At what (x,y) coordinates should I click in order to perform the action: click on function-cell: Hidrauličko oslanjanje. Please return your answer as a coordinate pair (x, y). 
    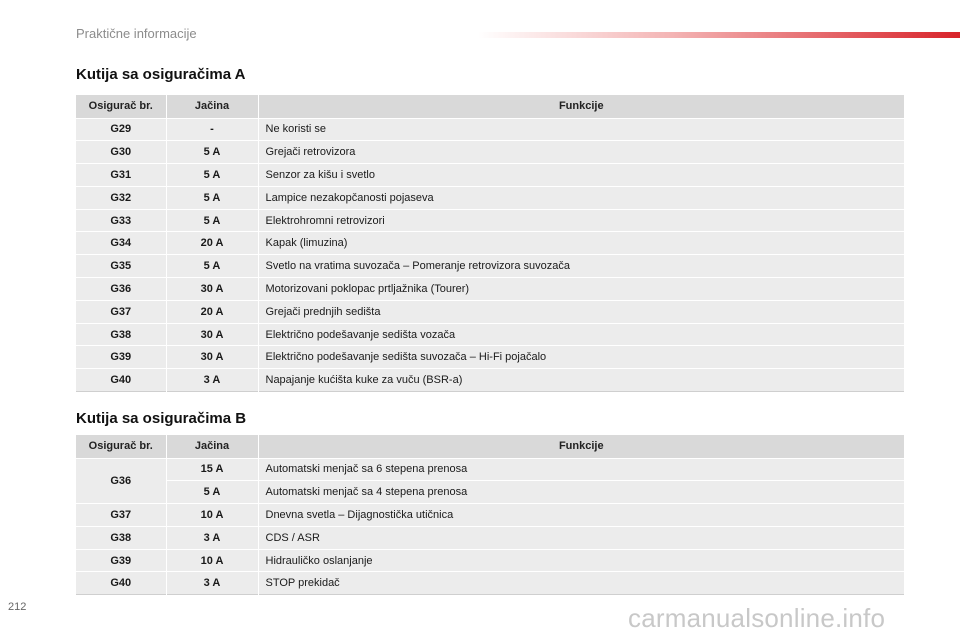
    Looking at the image, I should click on (580, 560).